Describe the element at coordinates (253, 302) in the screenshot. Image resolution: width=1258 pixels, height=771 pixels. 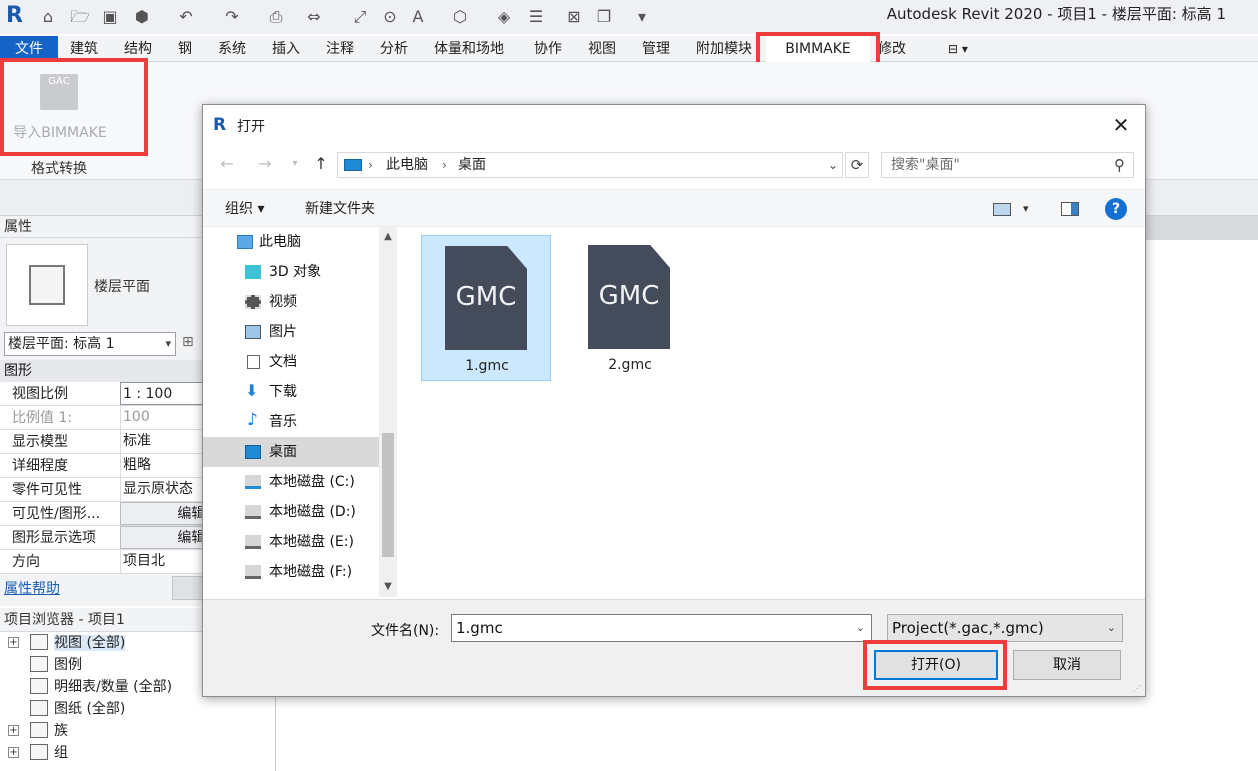
I see `film-icon` at that location.